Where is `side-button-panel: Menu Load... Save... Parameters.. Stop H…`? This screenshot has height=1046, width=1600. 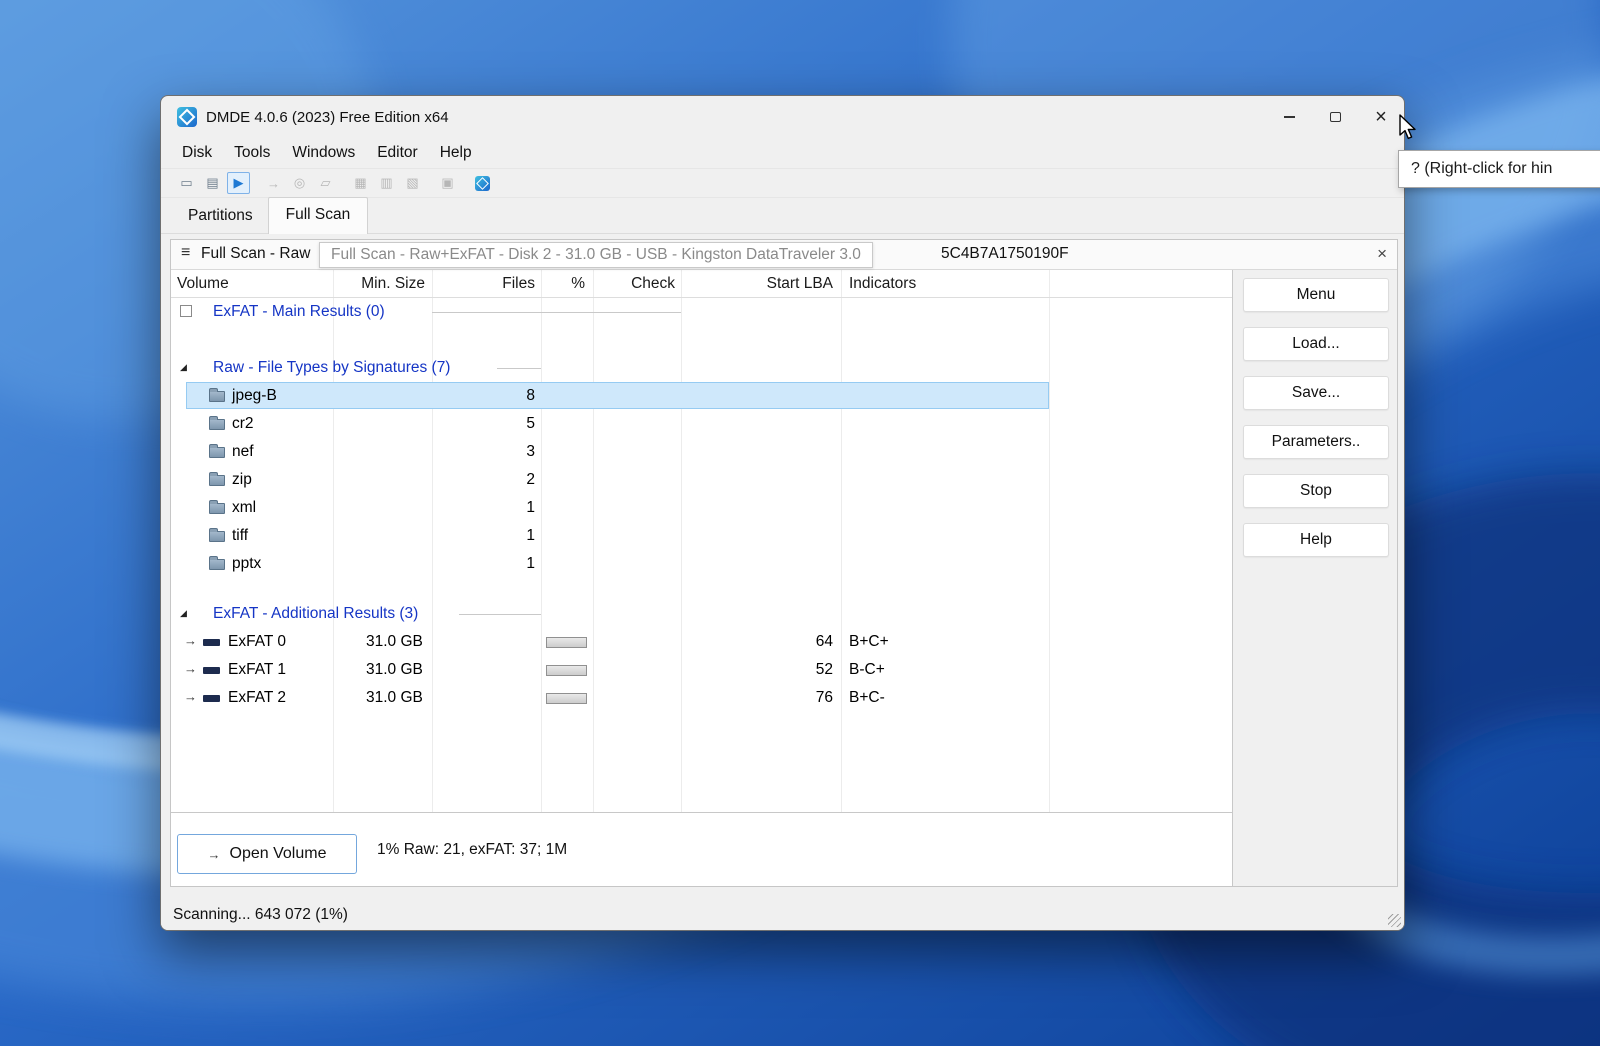 side-button-panel: Menu Load... Save... Parameters.. Stop H… is located at coordinates (1315, 578).